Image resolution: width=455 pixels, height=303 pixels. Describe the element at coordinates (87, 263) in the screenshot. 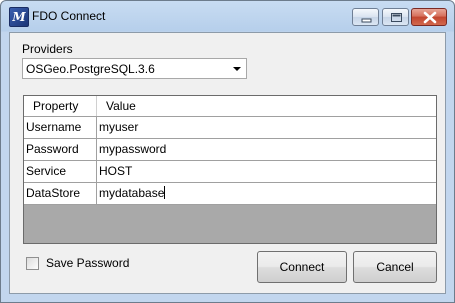

I see `save-password-label: Save Password` at that location.